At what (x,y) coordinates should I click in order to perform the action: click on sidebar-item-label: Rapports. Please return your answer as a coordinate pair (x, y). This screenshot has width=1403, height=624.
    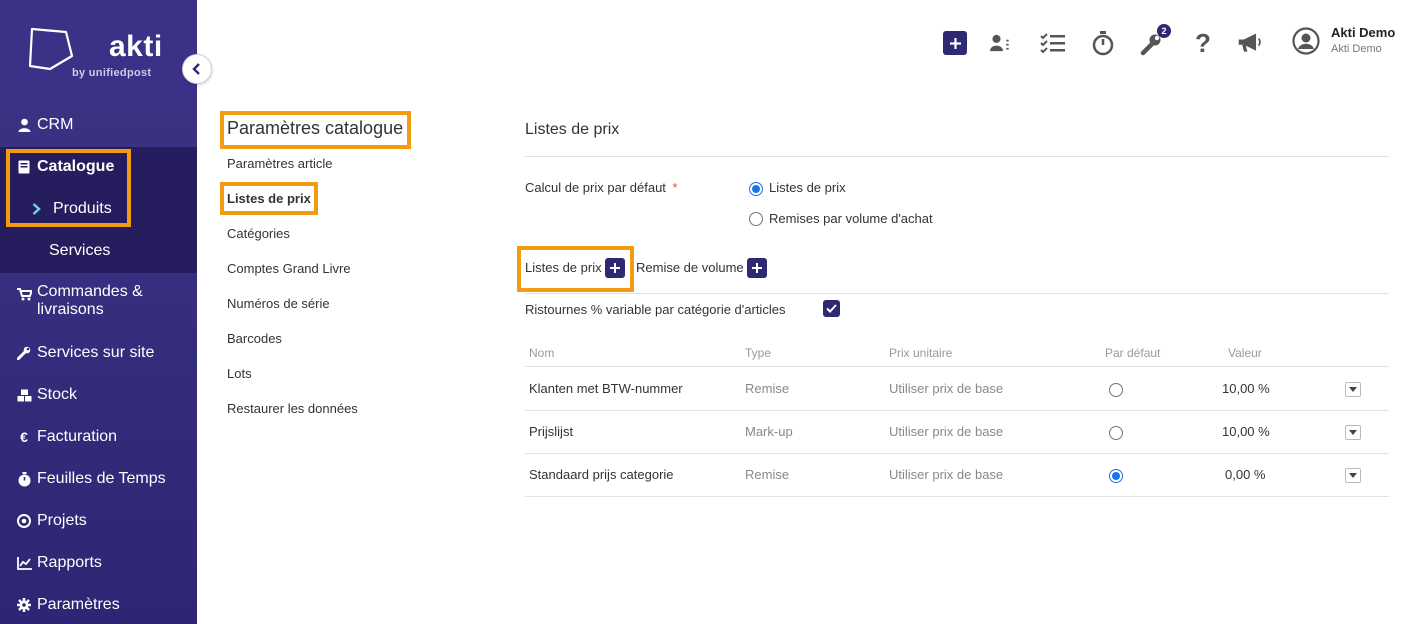
    Looking at the image, I should click on (69, 562).